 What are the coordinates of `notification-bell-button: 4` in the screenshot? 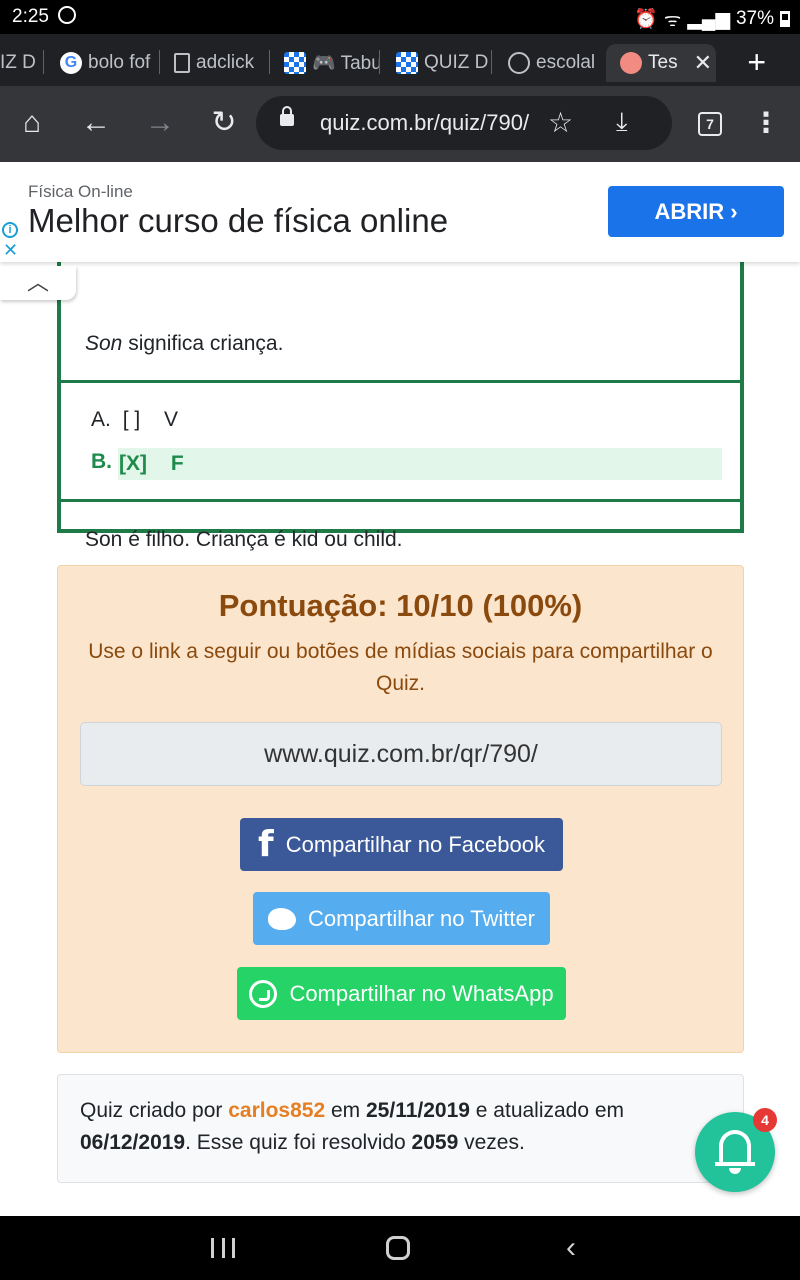 It's located at (736, 1150).